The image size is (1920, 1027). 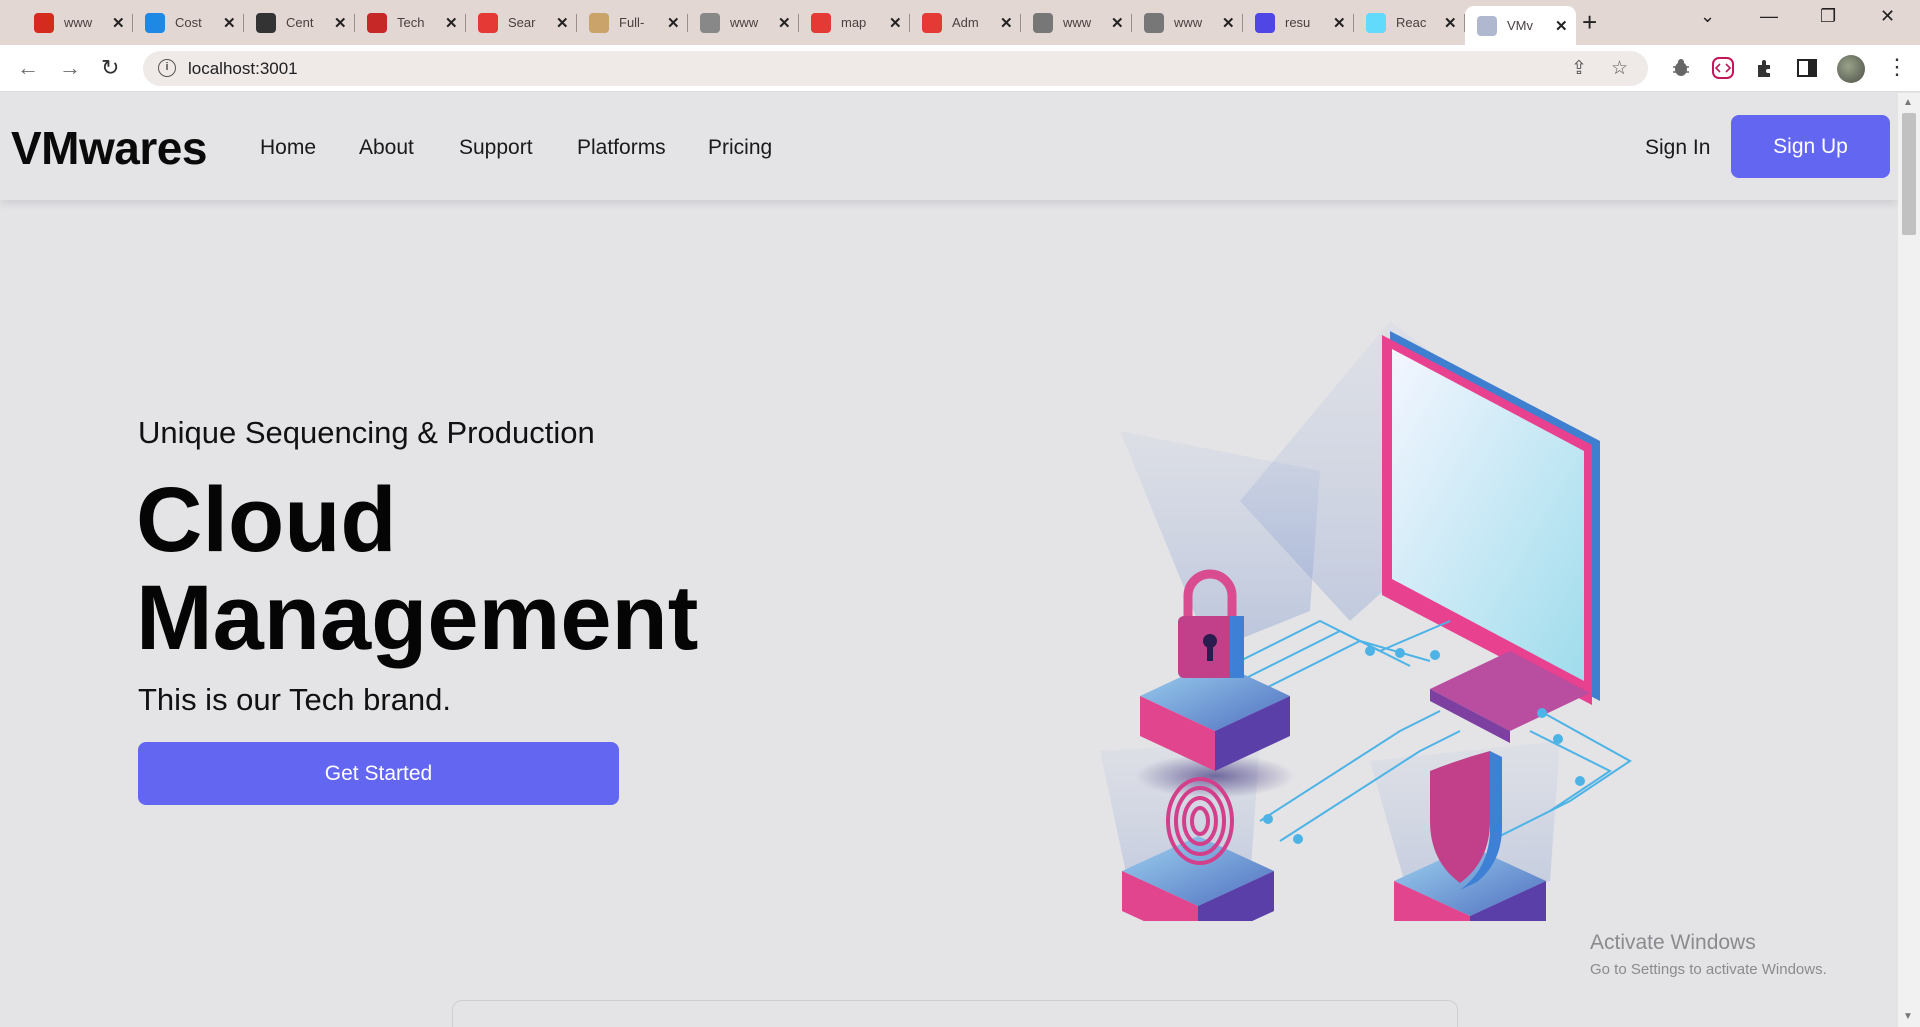 What do you see at coordinates (1619, 68) in the screenshot?
I see `bookmark-star-icon: ☆` at bounding box center [1619, 68].